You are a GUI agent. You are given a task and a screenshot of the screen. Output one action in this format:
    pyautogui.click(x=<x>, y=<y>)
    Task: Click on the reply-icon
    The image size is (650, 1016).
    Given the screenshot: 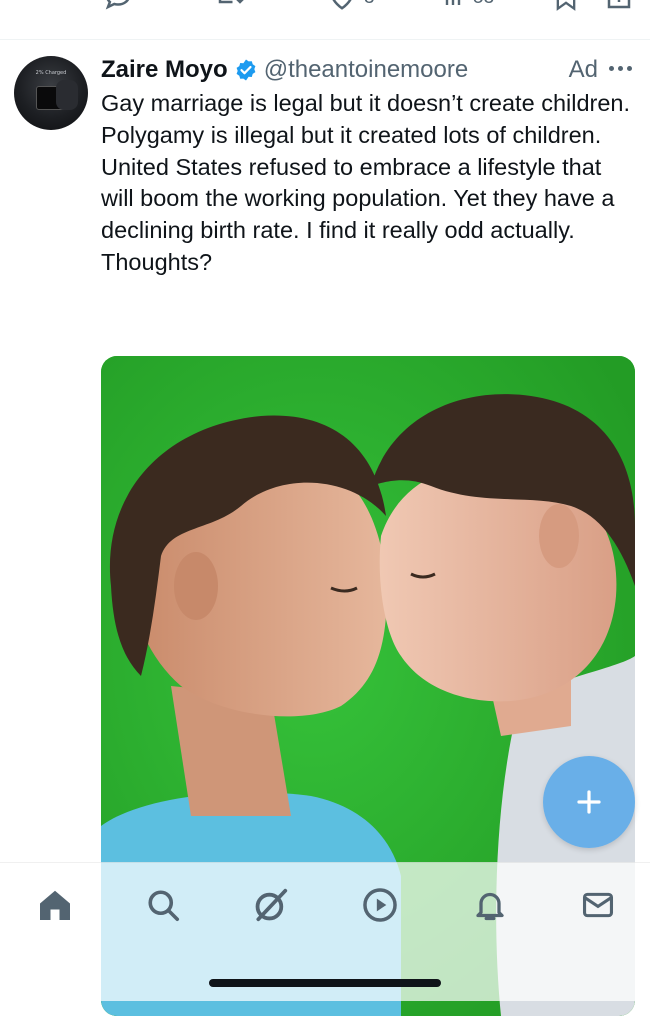 What is the action you would take?
    pyautogui.click(x=117, y=5)
    